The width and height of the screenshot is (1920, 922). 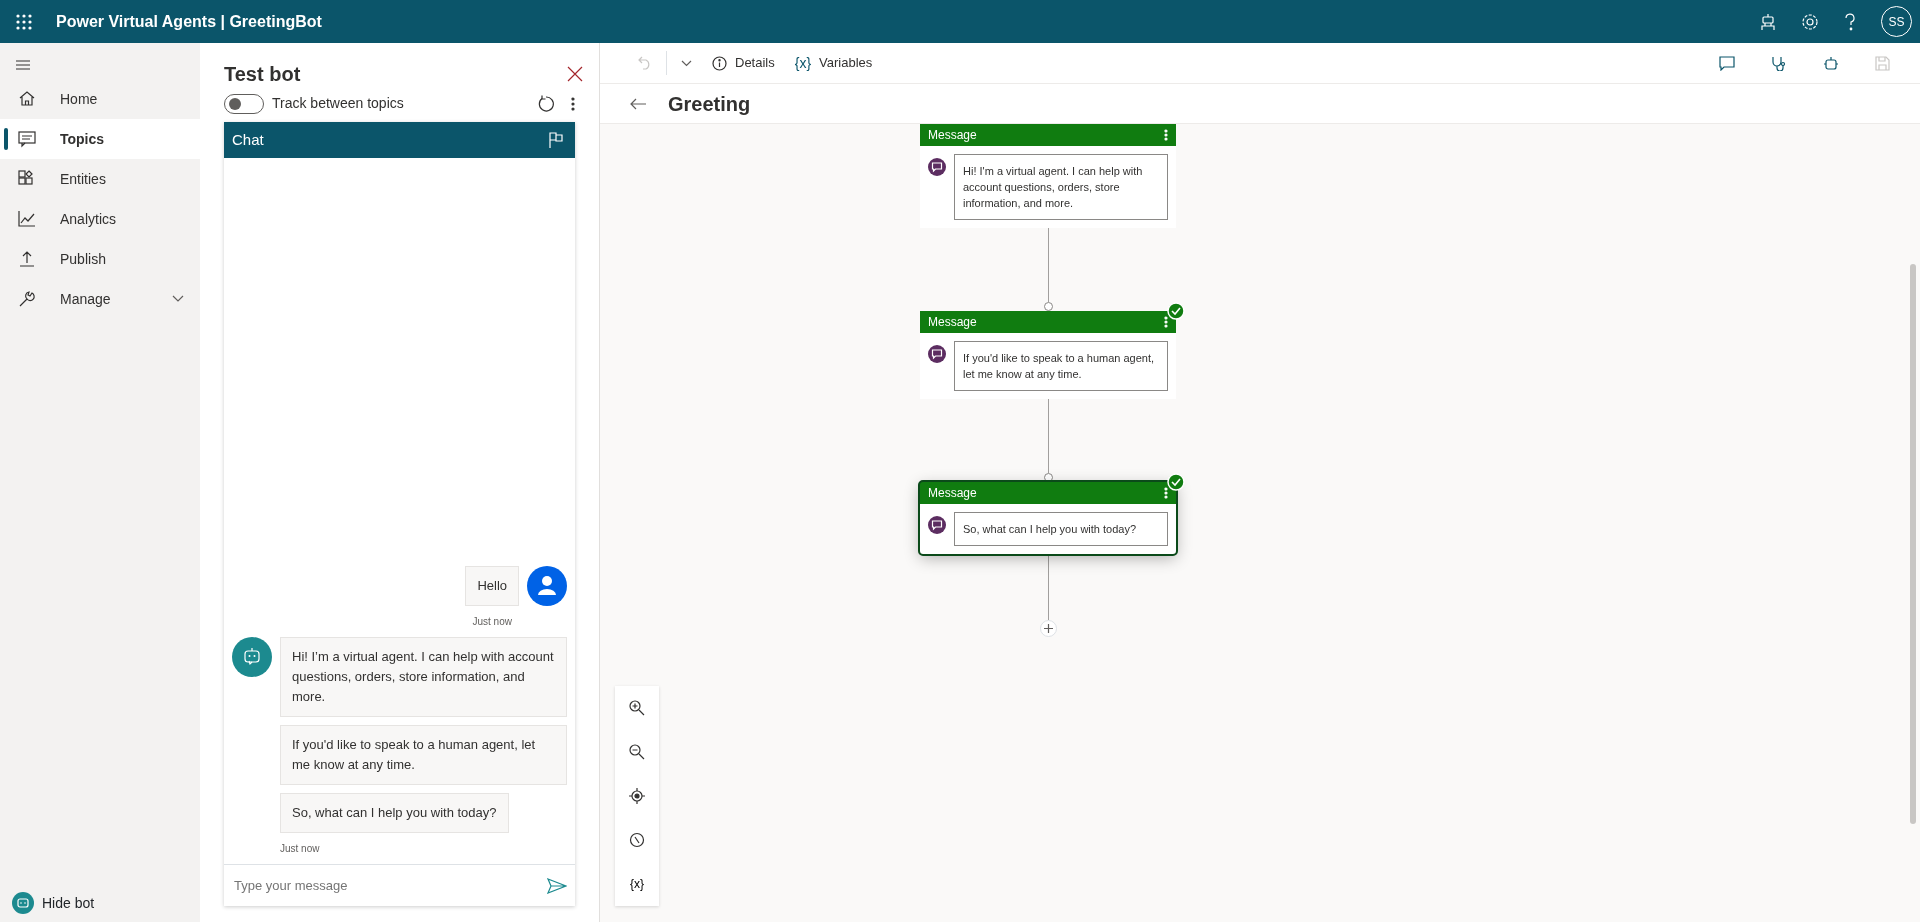 What do you see at coordinates (423, 677) in the screenshot?
I see `message-bubble: Hi! I’m a virtual agent. I can help with account questions, orders, store information, and more.` at bounding box center [423, 677].